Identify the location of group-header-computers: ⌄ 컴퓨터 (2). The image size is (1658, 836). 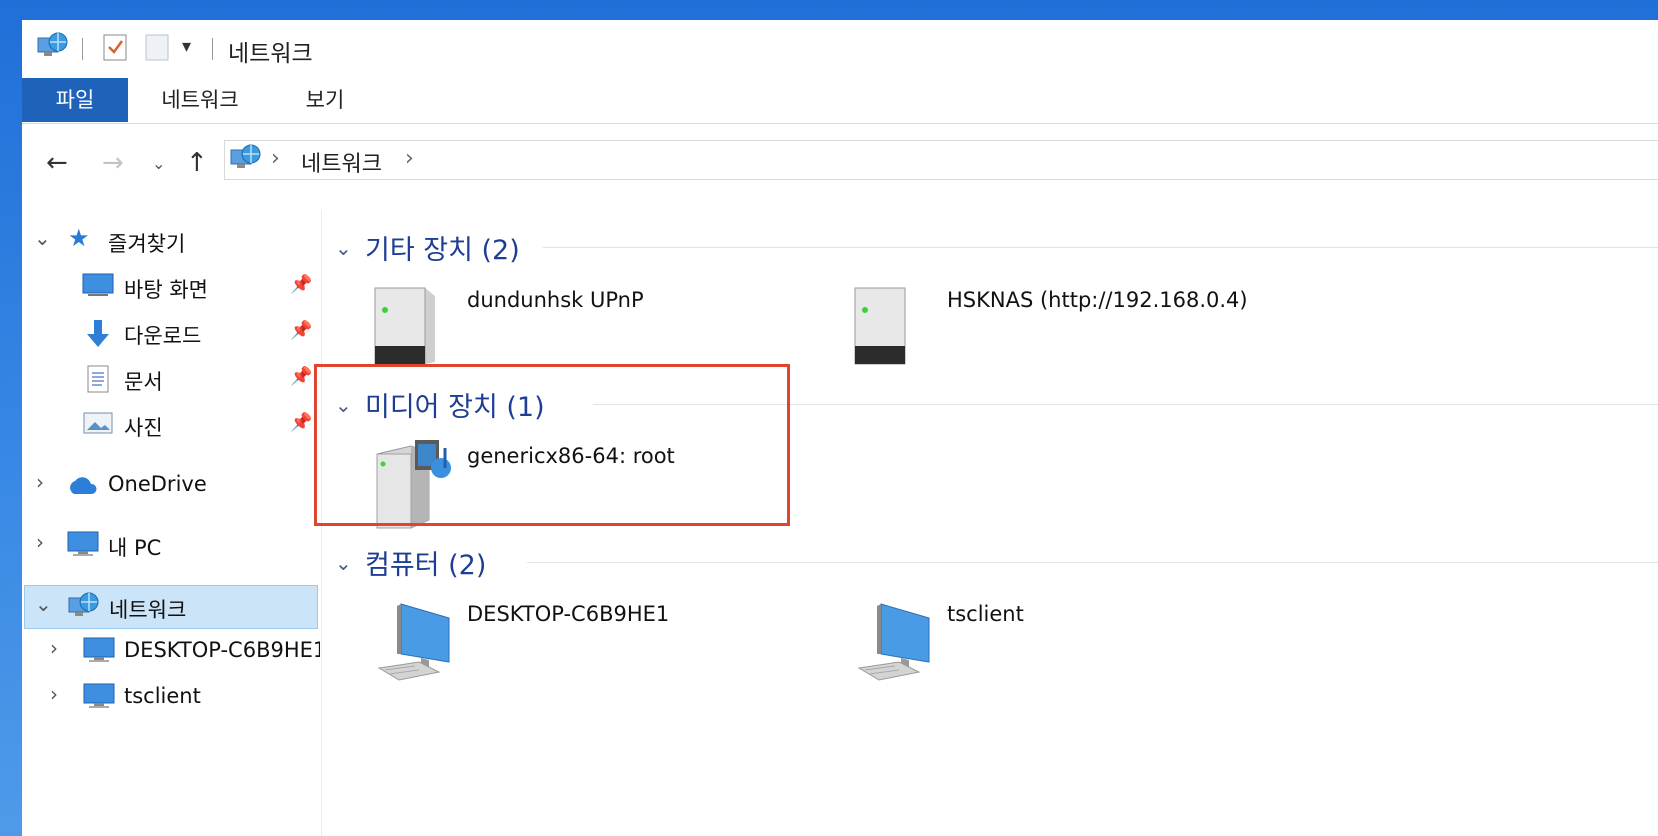
(992, 563).